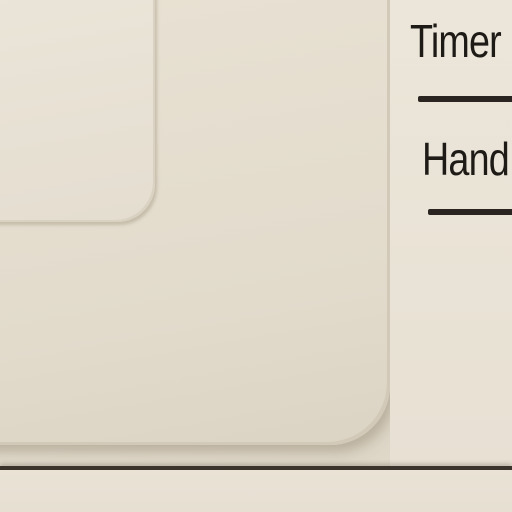 Image resolution: width=512 pixels, height=512 pixels. Describe the element at coordinates (456, 41) in the screenshot. I see `timer-label: Timer` at that location.